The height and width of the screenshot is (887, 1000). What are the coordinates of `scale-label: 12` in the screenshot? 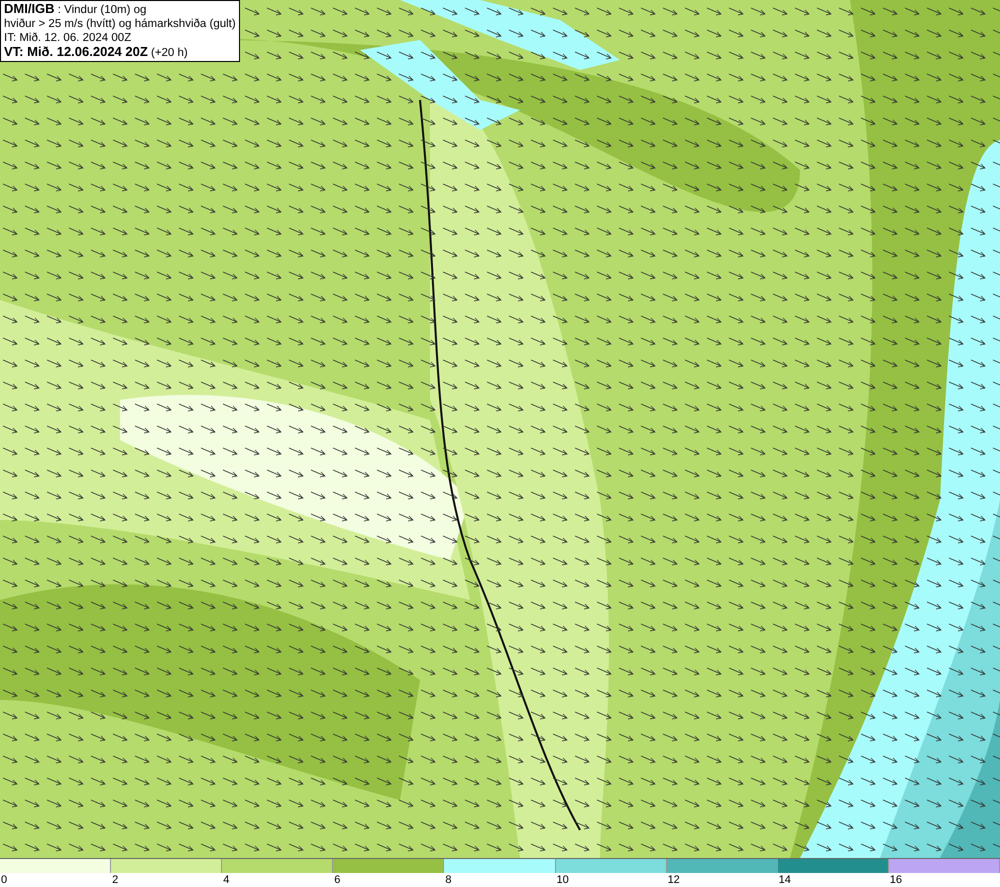 It's located at (673, 880).